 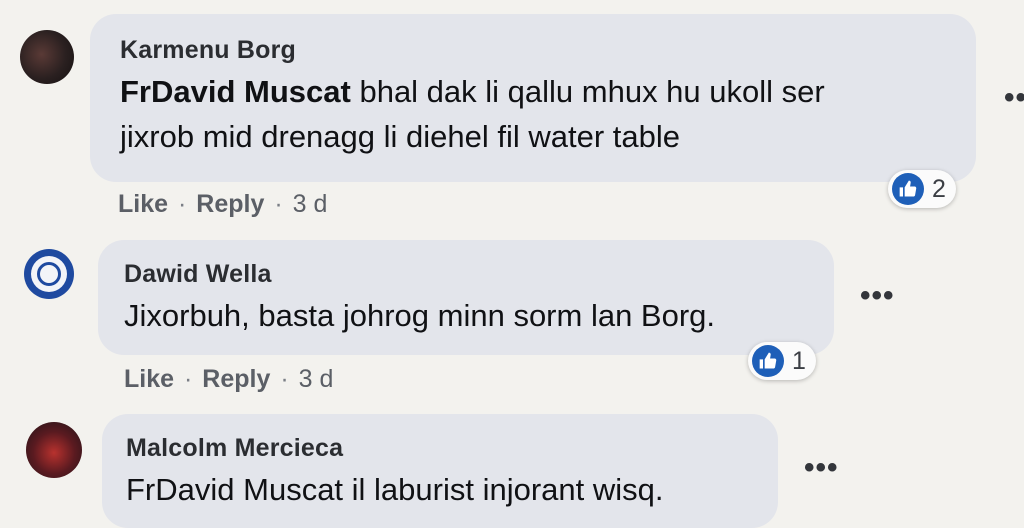 I want to click on comment-author: Dawid Wella, so click(x=479, y=274).